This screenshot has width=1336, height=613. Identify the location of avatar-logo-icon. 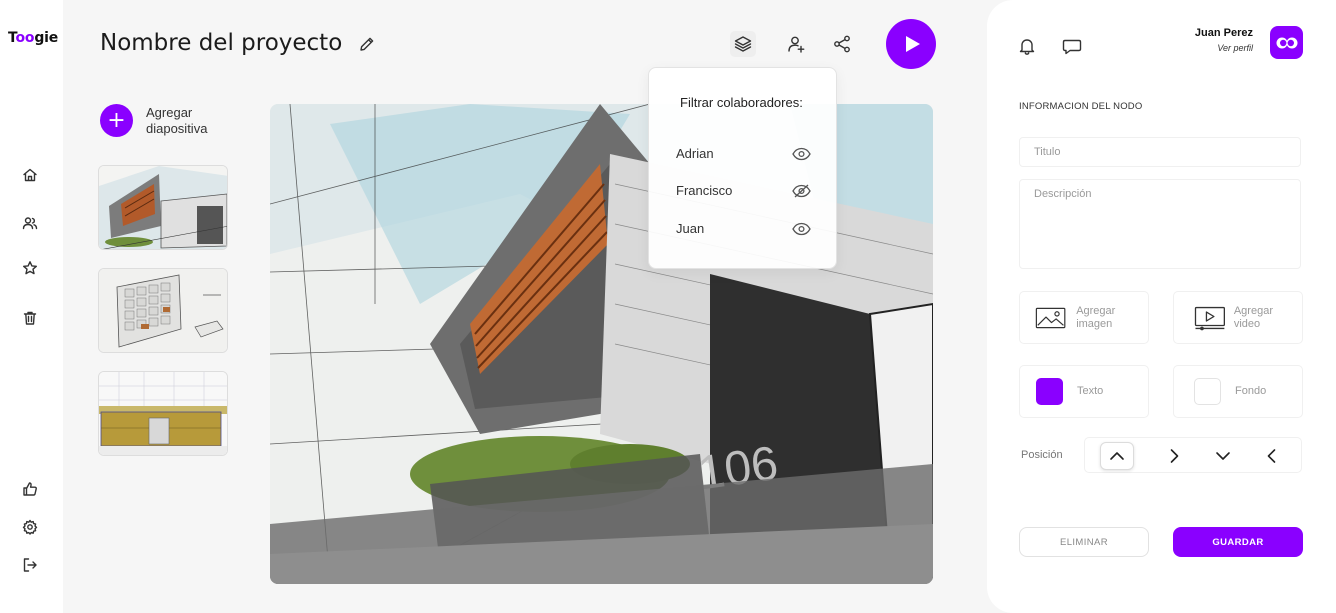
(1286, 42).